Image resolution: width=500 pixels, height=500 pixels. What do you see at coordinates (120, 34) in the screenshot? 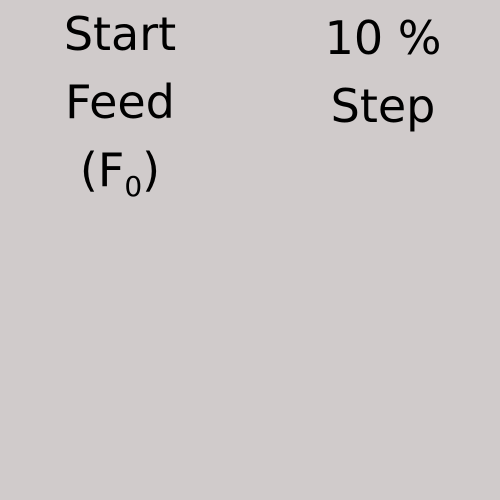
I see `start-feed-line-start: Start` at bounding box center [120, 34].